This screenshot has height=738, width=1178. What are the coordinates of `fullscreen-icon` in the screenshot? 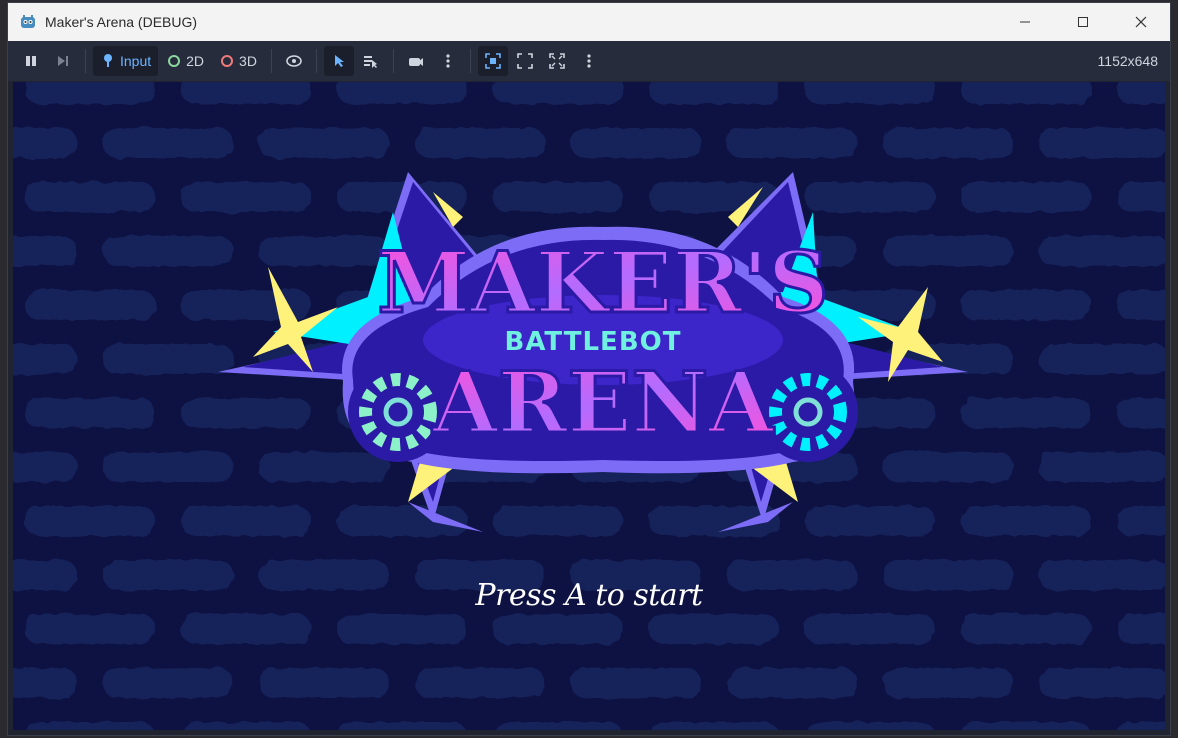 It's located at (557, 61).